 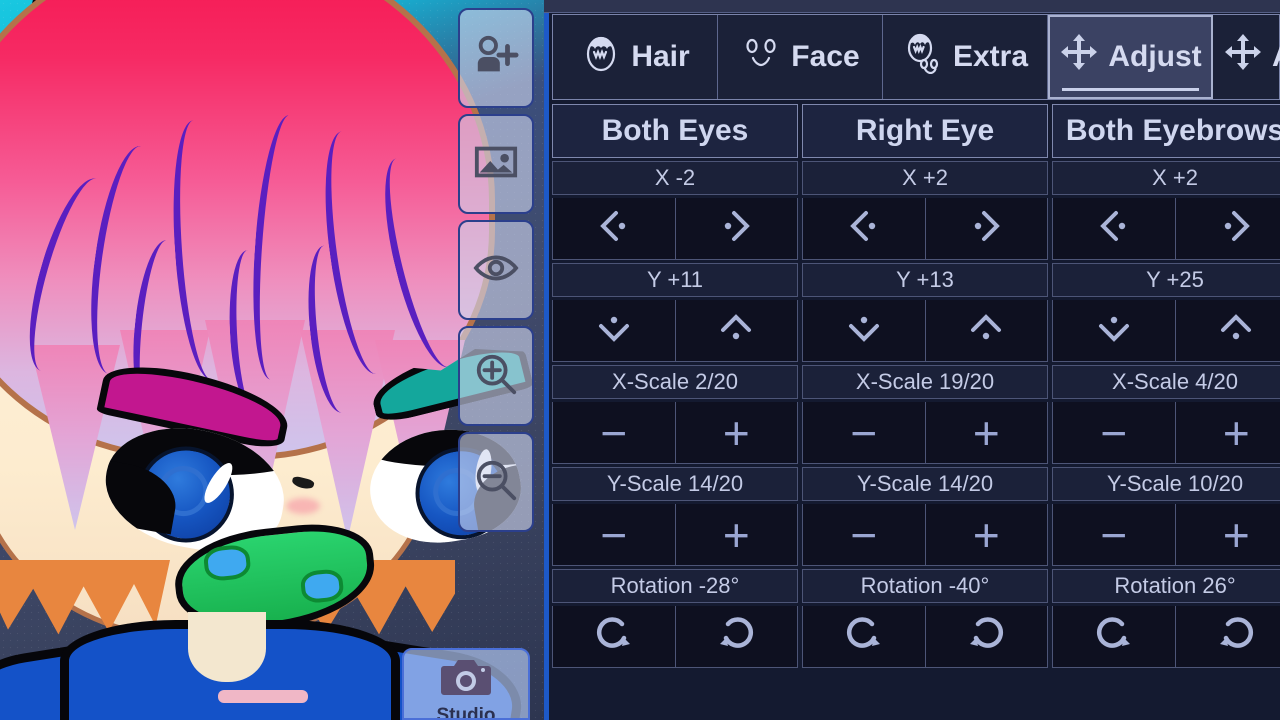 What do you see at coordinates (601, 57) in the screenshot?
I see `hair-icon` at bounding box center [601, 57].